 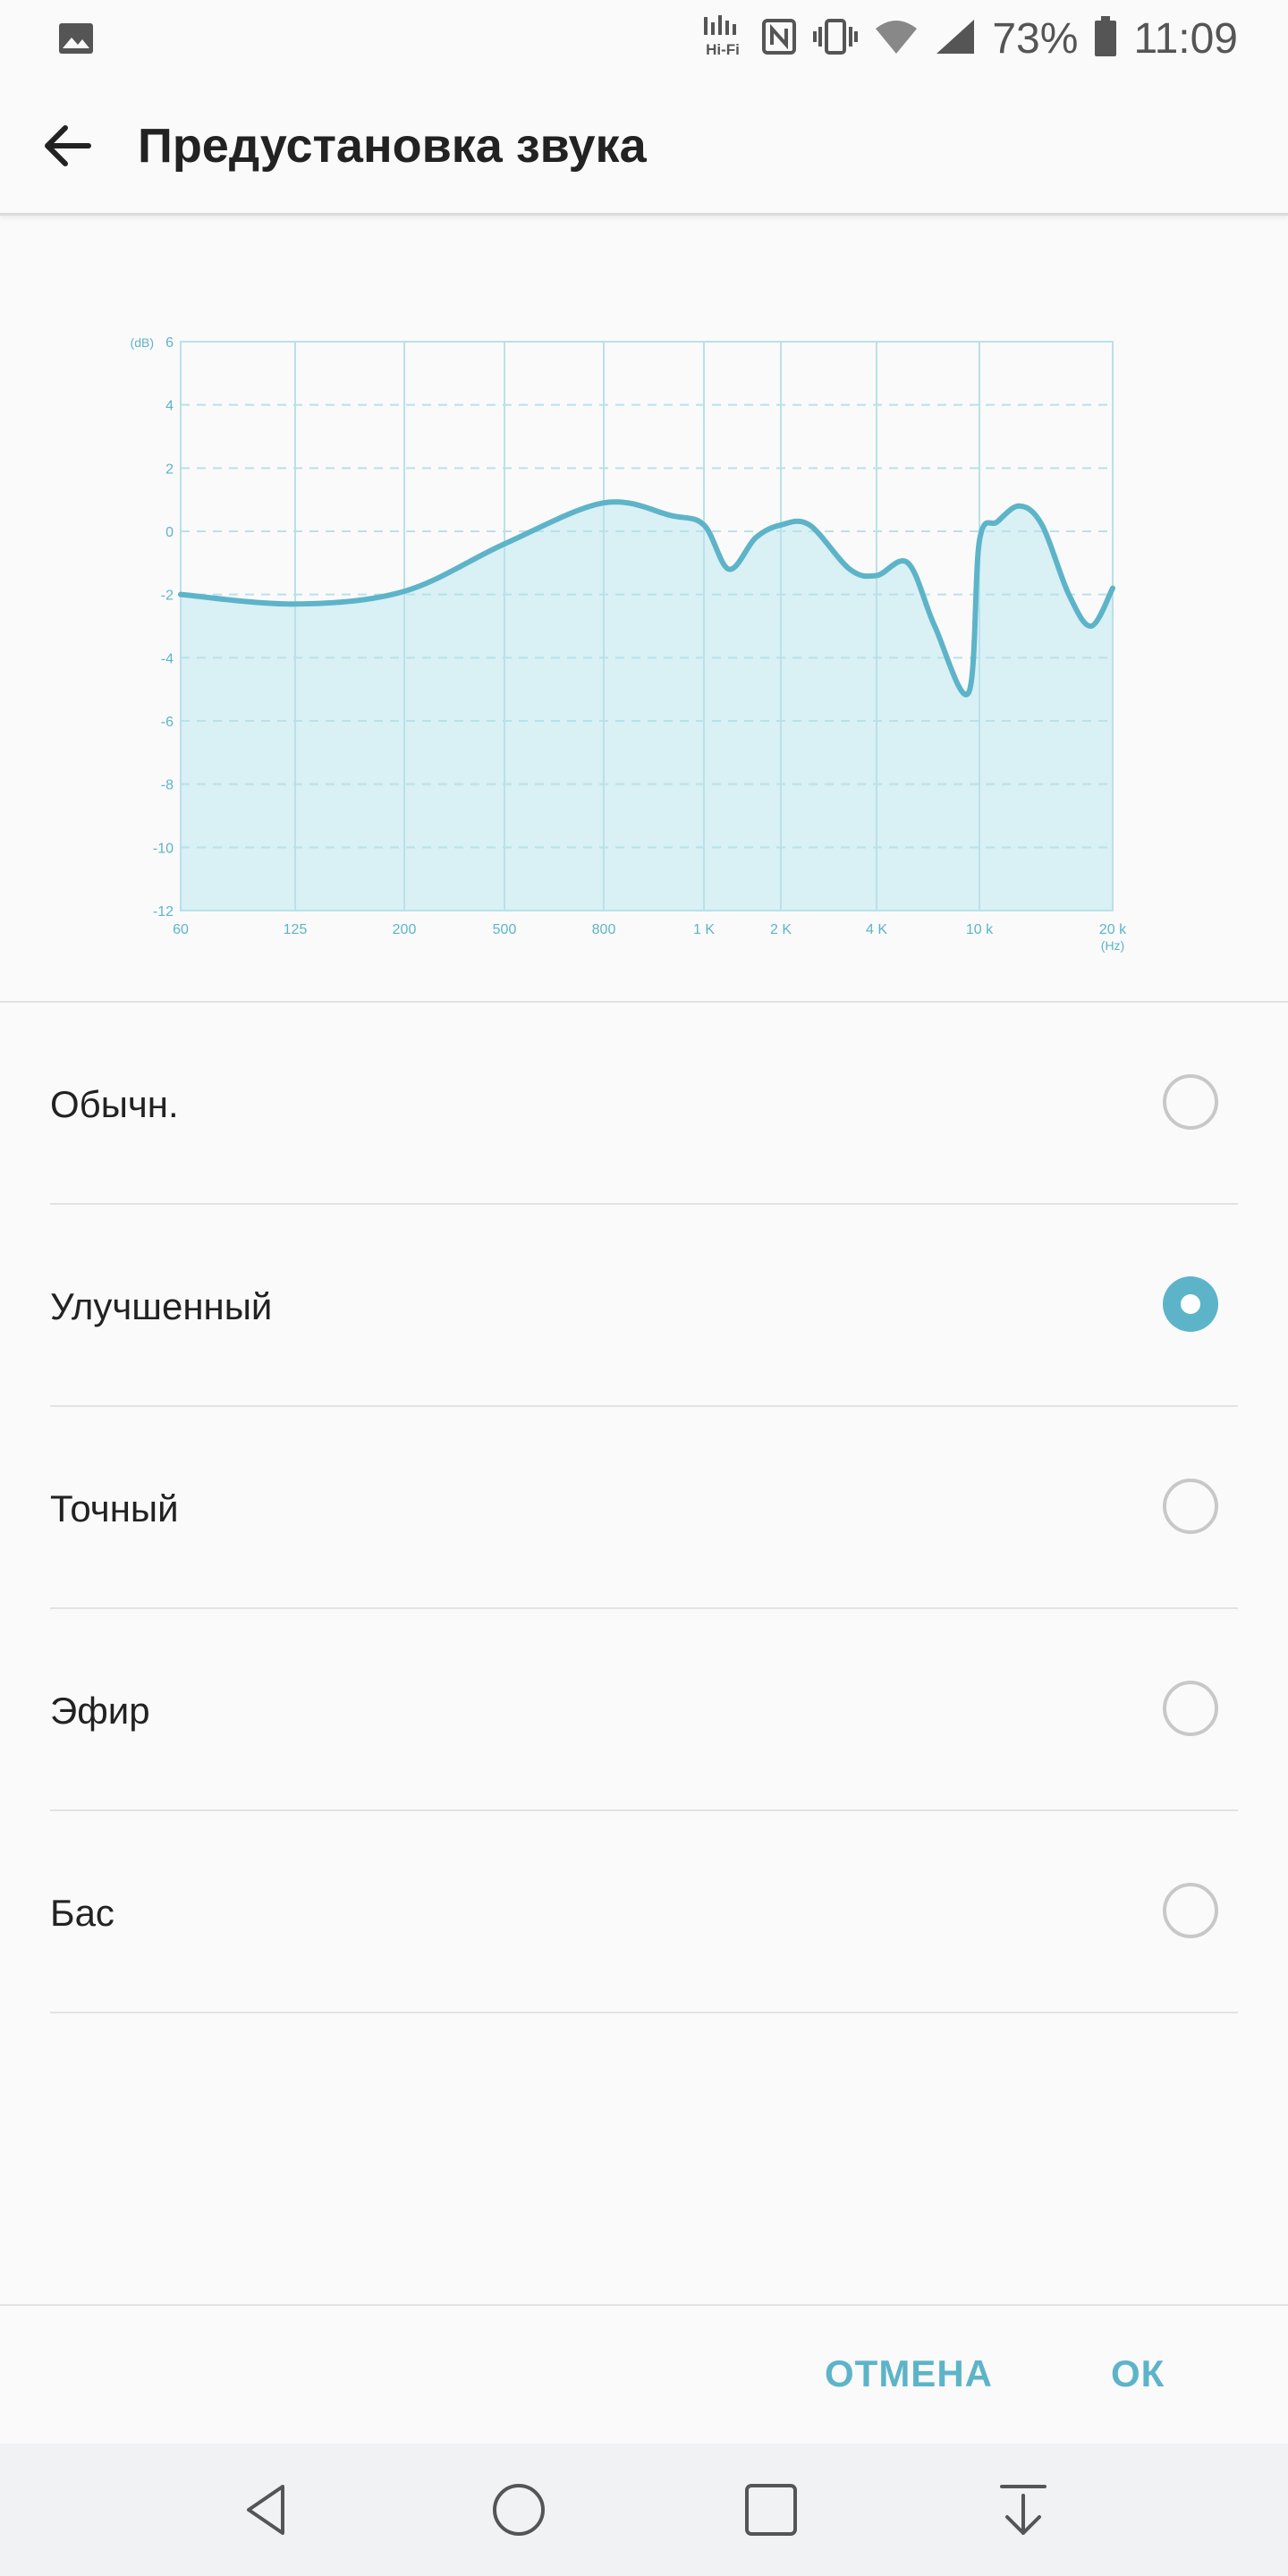 What do you see at coordinates (781, 929) in the screenshot?
I see `x-tick-label: 2 K` at bounding box center [781, 929].